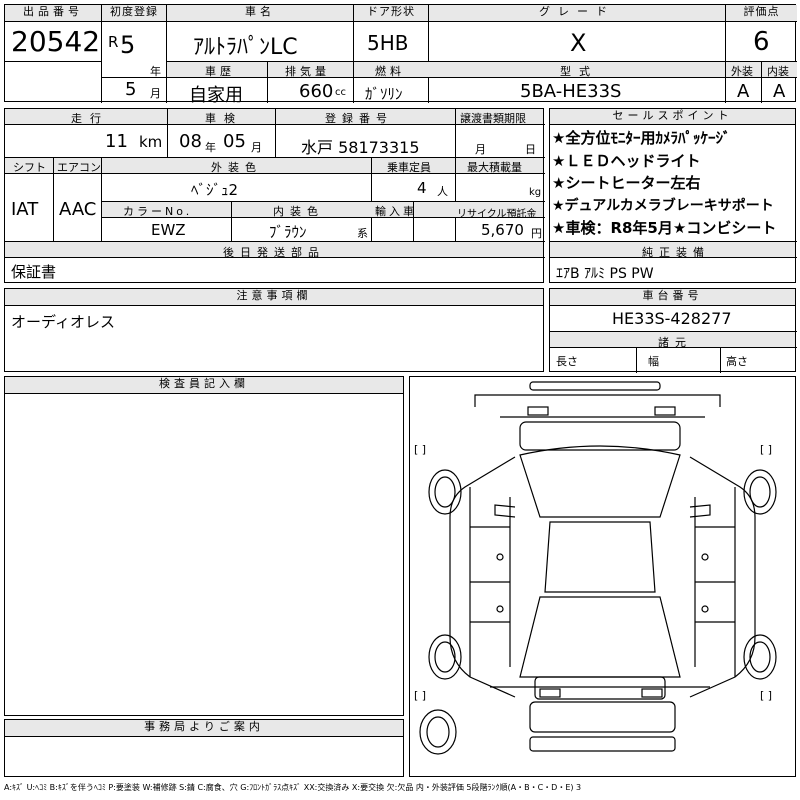 The height and width of the screenshot is (800, 800). Describe the element at coordinates (79, 167) in the screenshot. I see `ac-label: エアコン` at that location.